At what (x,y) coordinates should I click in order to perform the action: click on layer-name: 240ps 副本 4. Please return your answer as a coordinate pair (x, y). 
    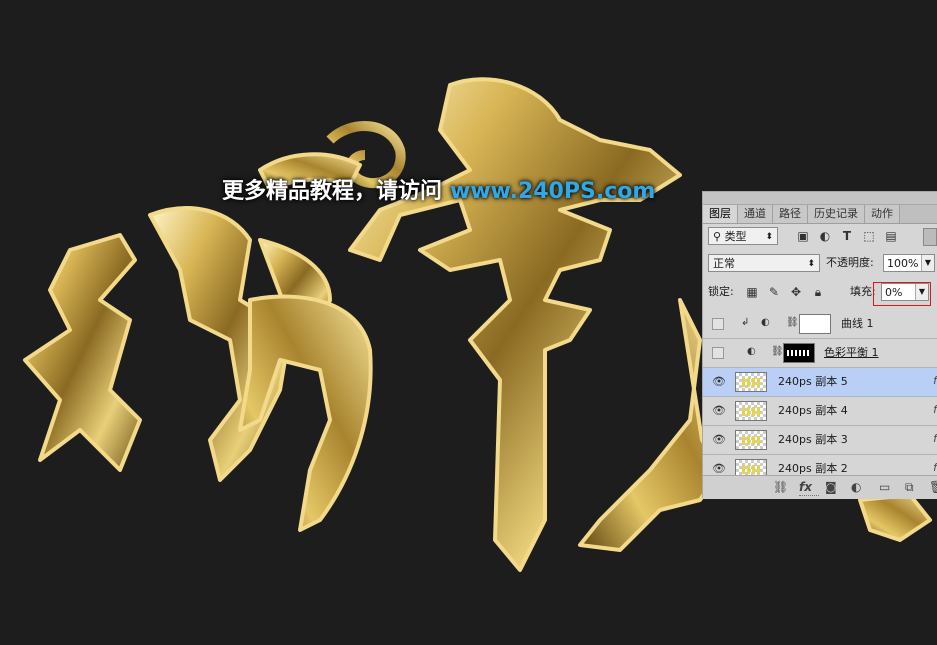
    Looking at the image, I should click on (813, 410).